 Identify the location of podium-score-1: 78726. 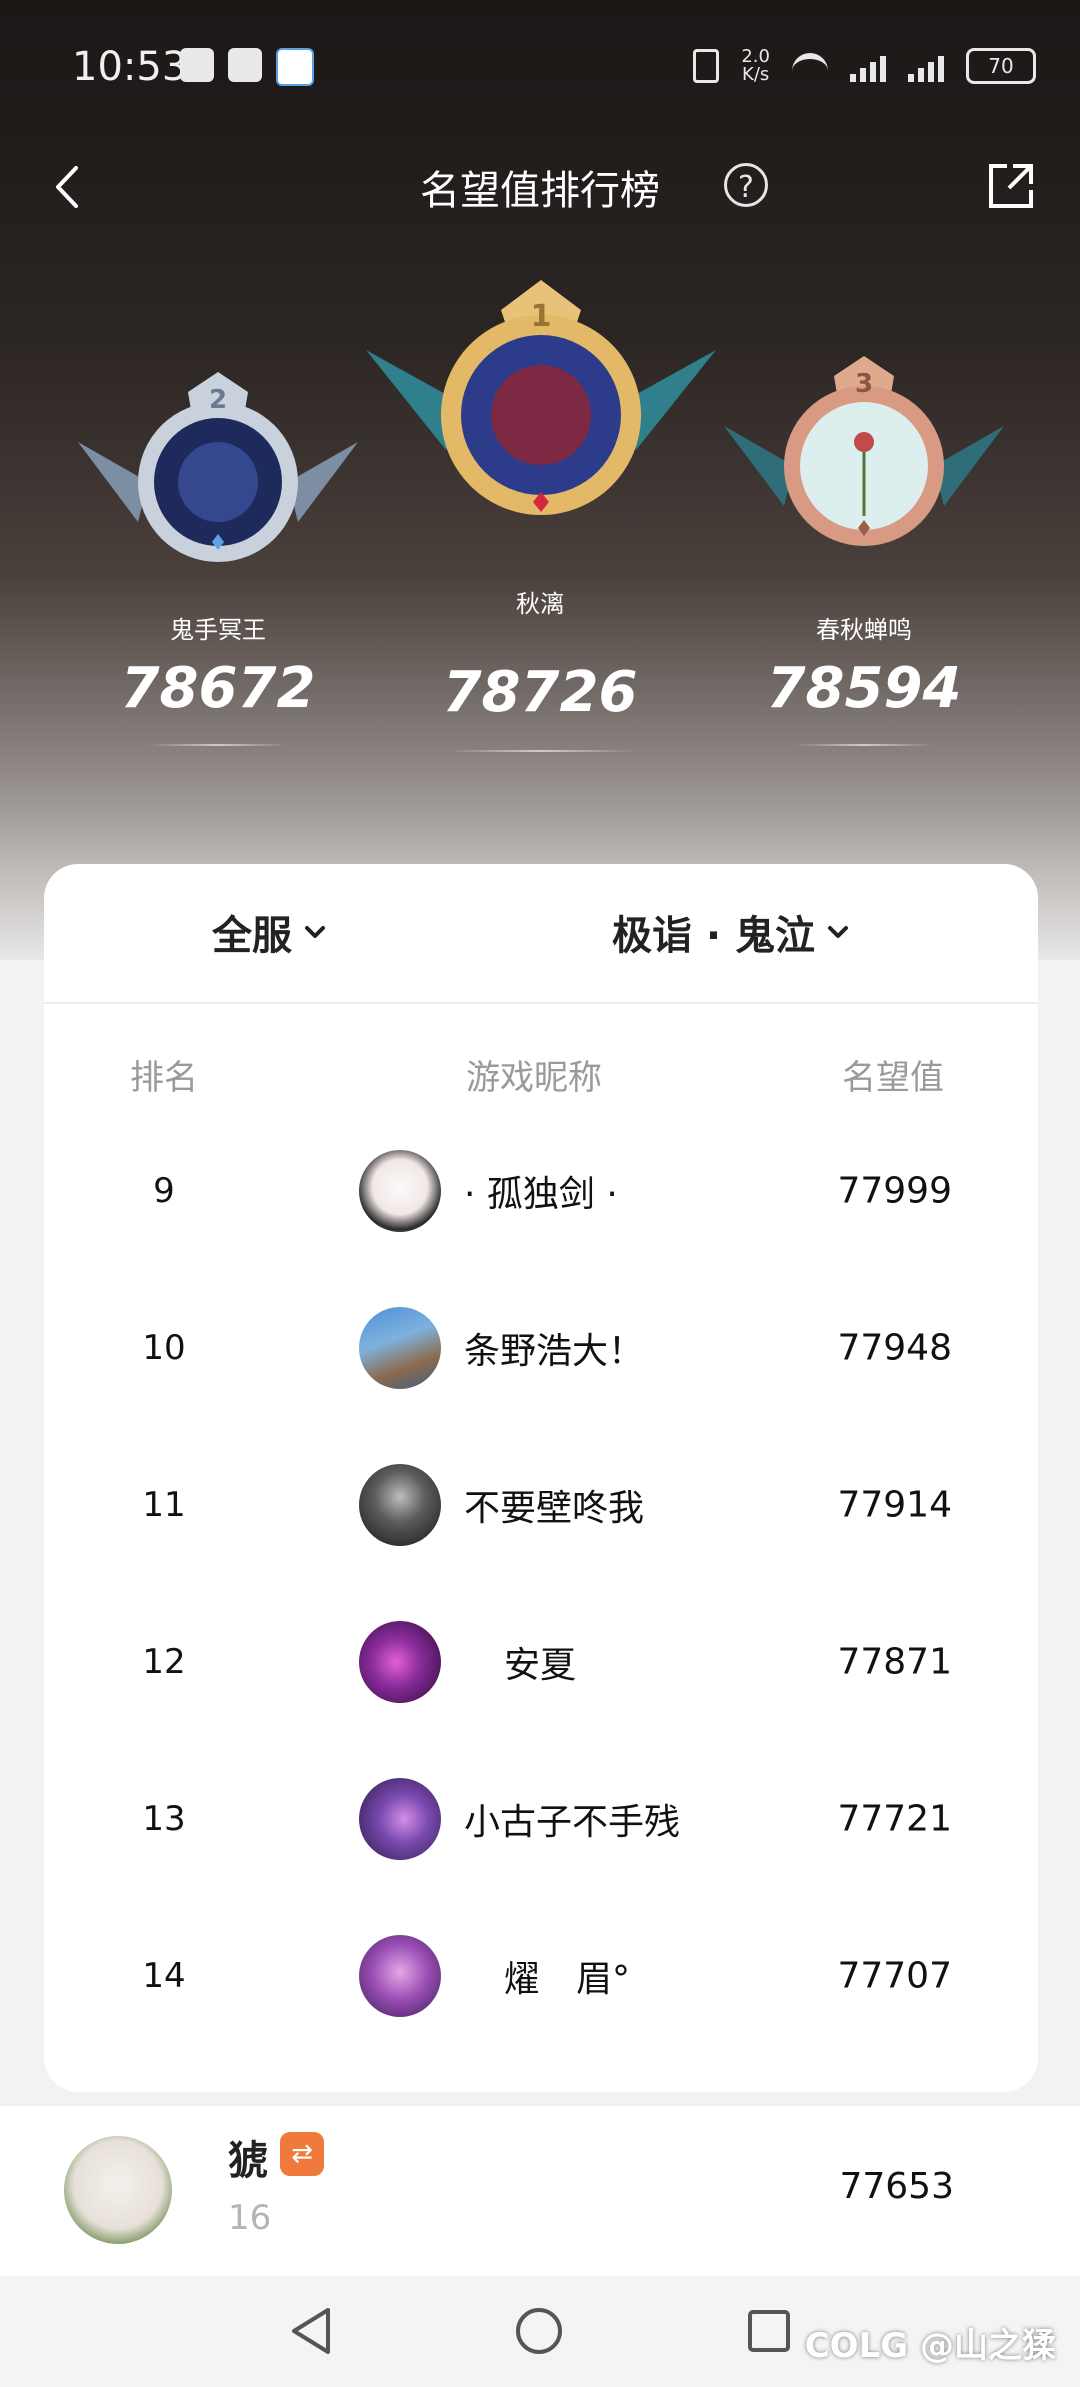
(540, 692).